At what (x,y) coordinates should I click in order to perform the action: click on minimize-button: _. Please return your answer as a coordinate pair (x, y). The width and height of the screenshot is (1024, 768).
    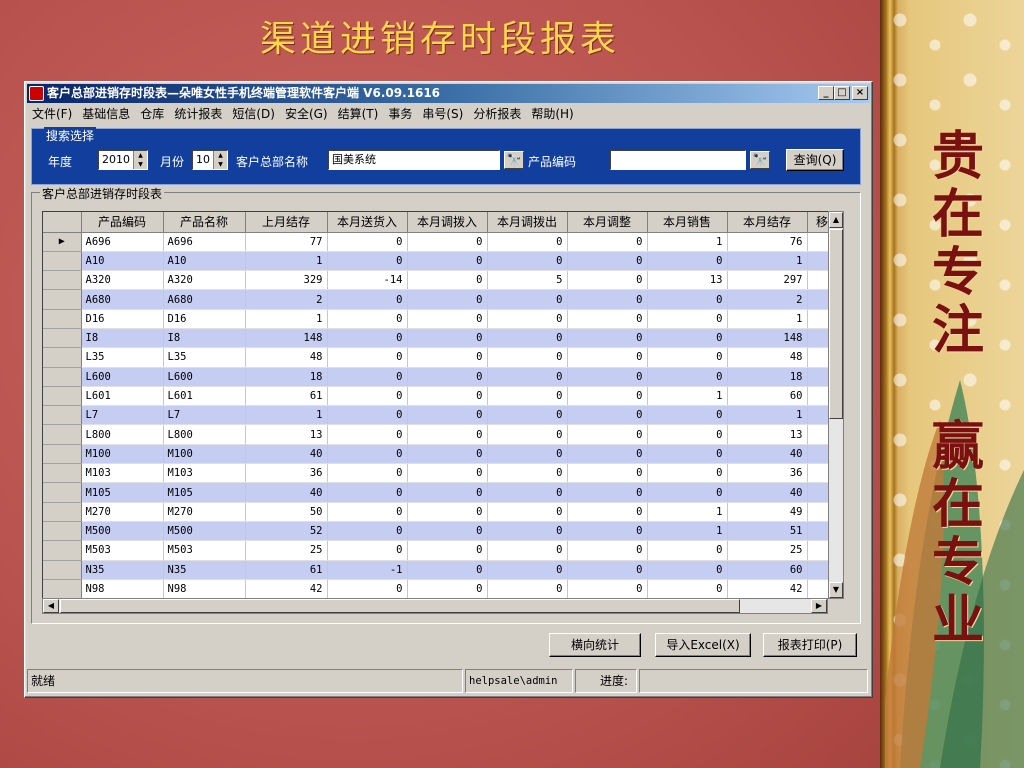
    Looking at the image, I should click on (826, 93).